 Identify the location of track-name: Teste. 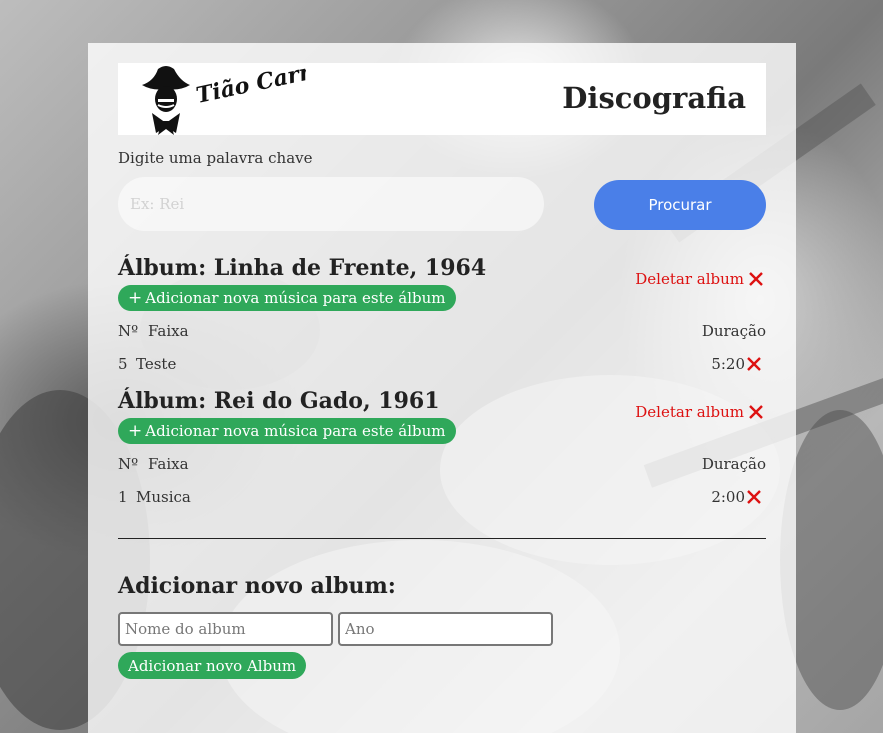
(156, 364).